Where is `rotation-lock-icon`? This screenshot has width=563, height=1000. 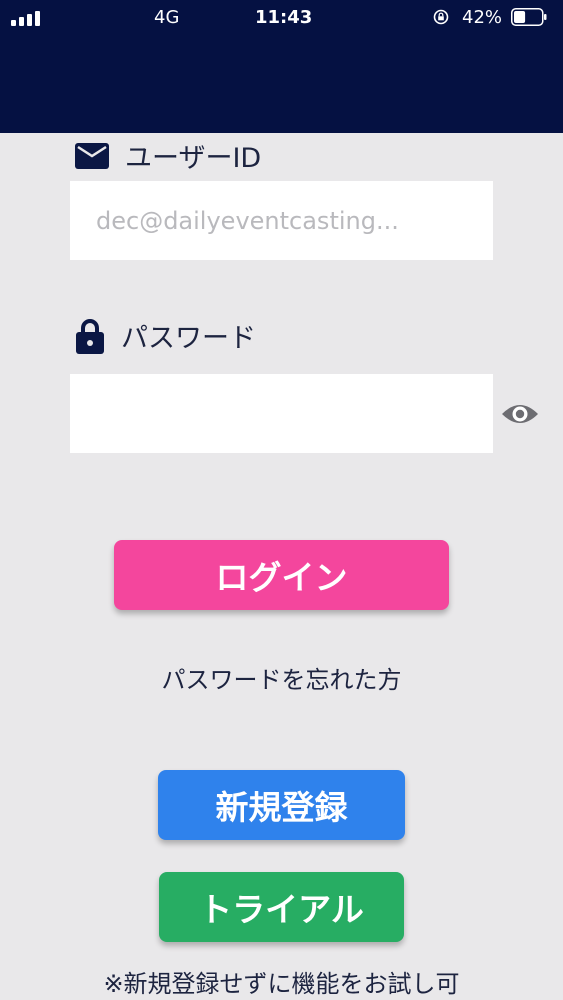 rotation-lock-icon is located at coordinates (441, 17).